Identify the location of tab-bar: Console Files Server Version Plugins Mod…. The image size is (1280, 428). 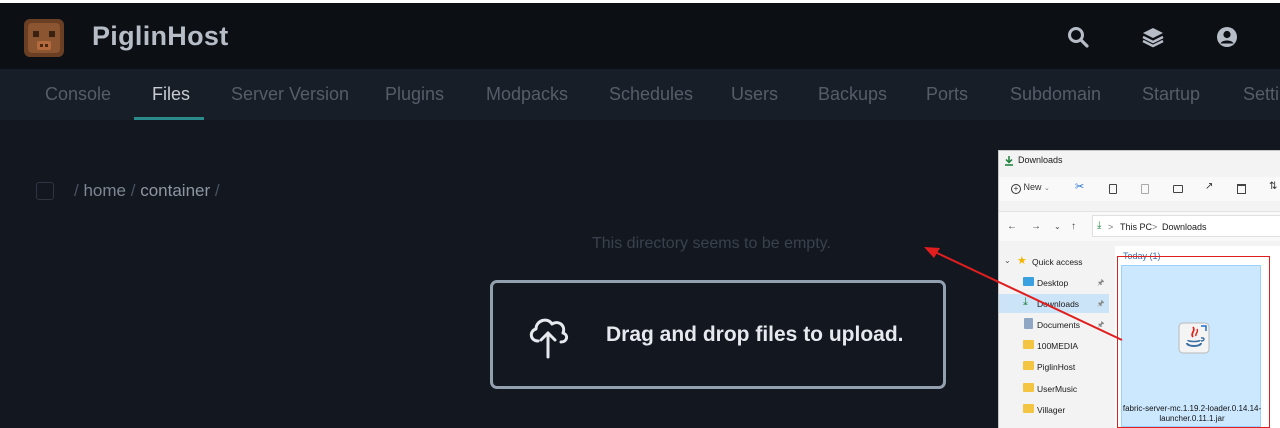
(640, 94).